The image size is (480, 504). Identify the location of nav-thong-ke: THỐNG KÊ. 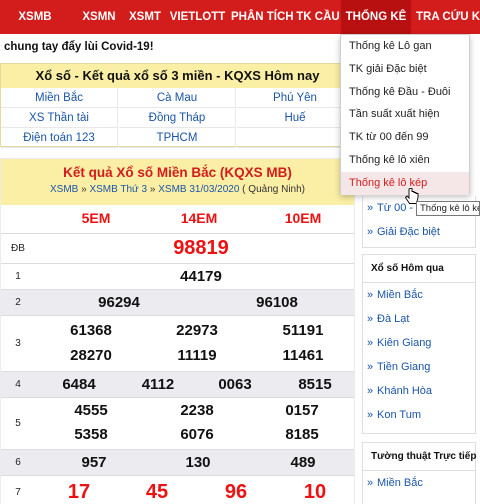
(376, 17).